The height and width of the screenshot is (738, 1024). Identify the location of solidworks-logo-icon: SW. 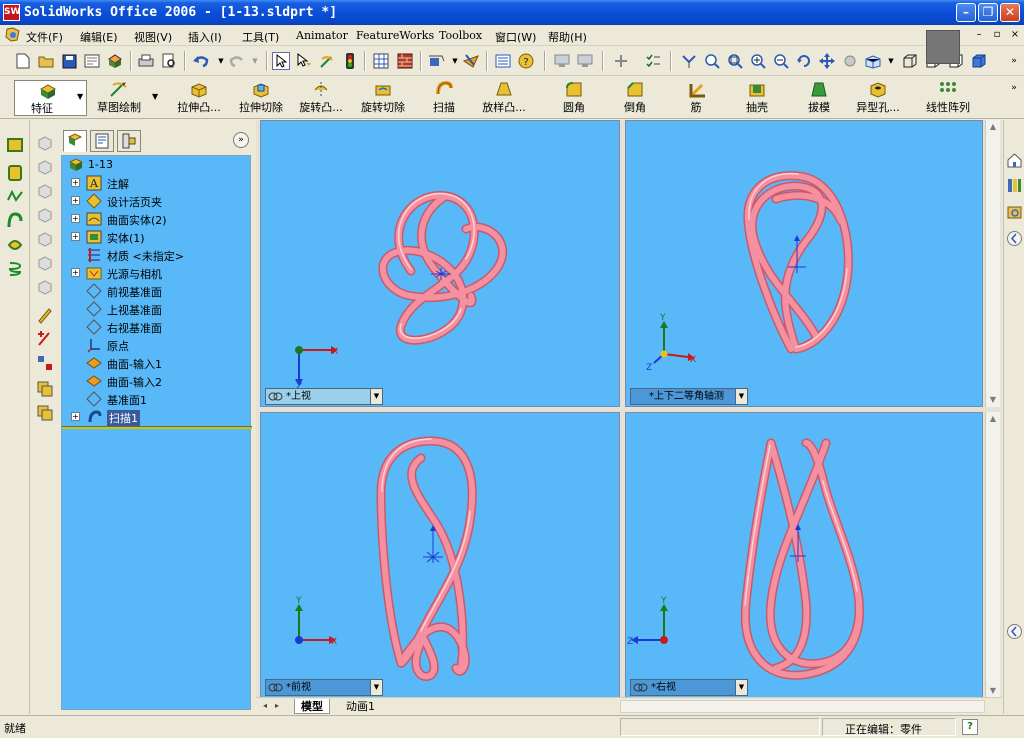
(11, 12).